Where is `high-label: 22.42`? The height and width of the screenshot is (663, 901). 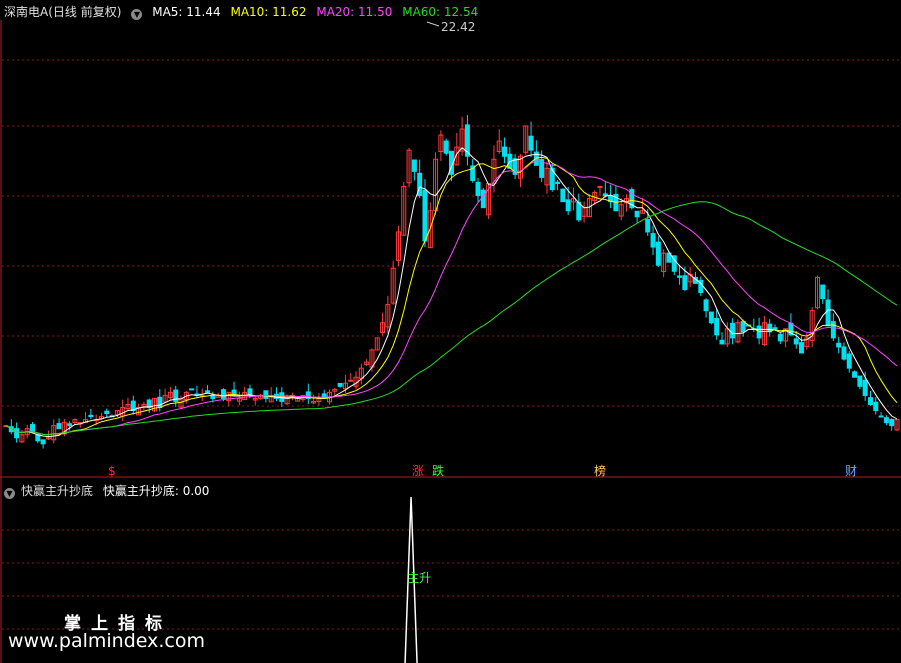
high-label: 22.42 is located at coordinates (458, 27).